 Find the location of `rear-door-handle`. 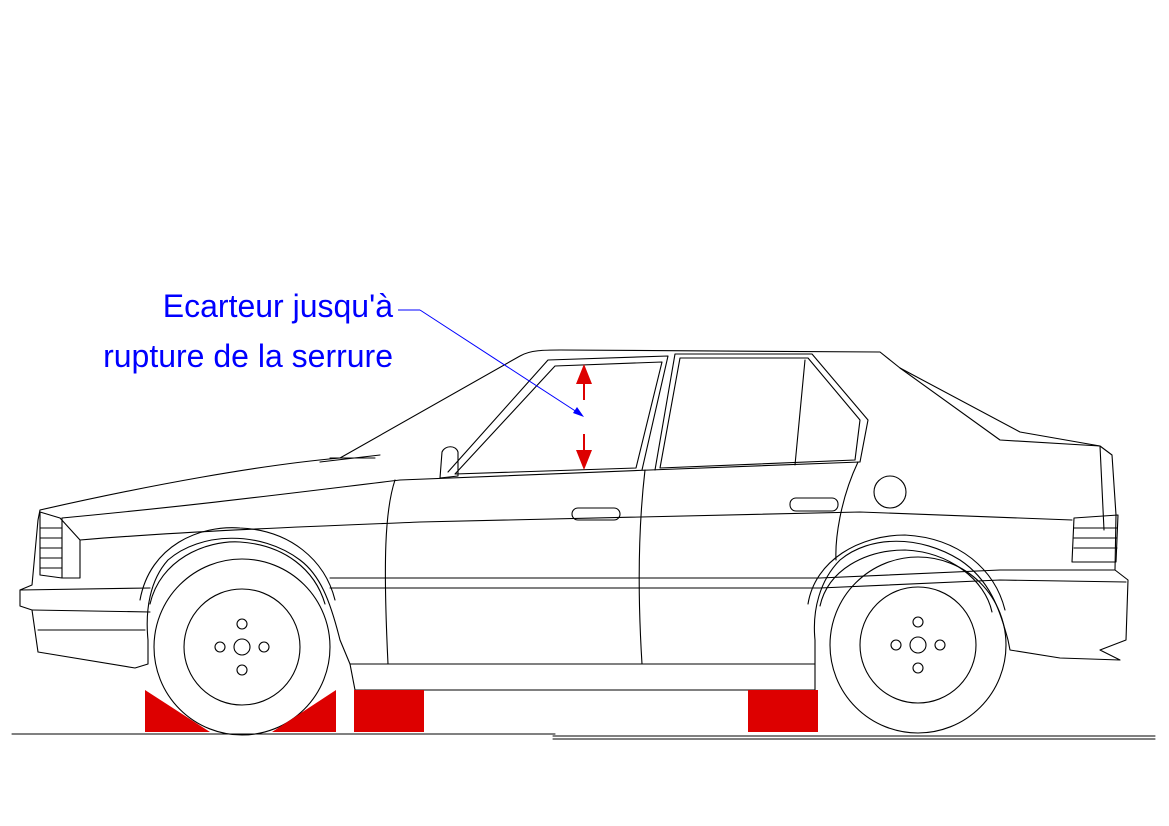

rear-door-handle is located at coordinates (814, 504).